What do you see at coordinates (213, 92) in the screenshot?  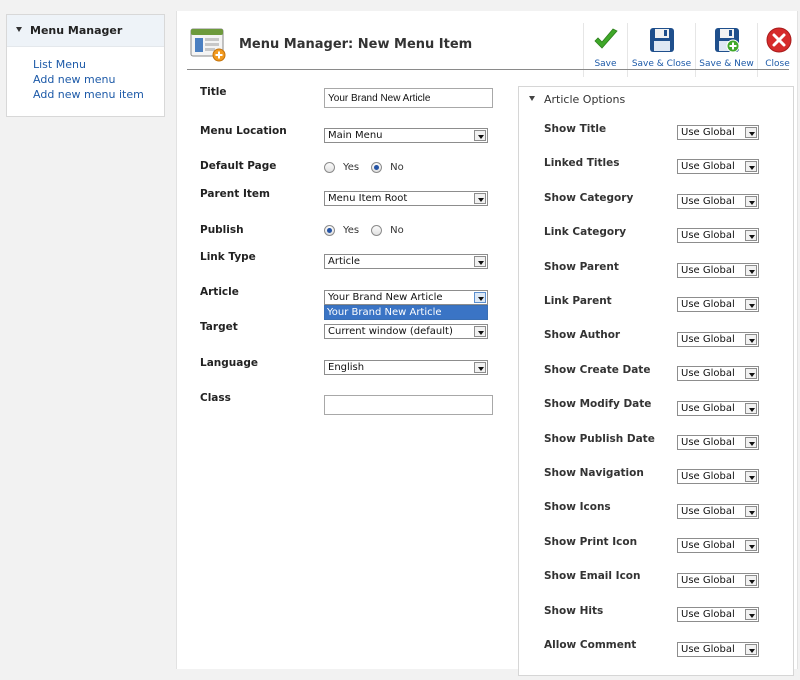 I see `title-label: Title` at bounding box center [213, 92].